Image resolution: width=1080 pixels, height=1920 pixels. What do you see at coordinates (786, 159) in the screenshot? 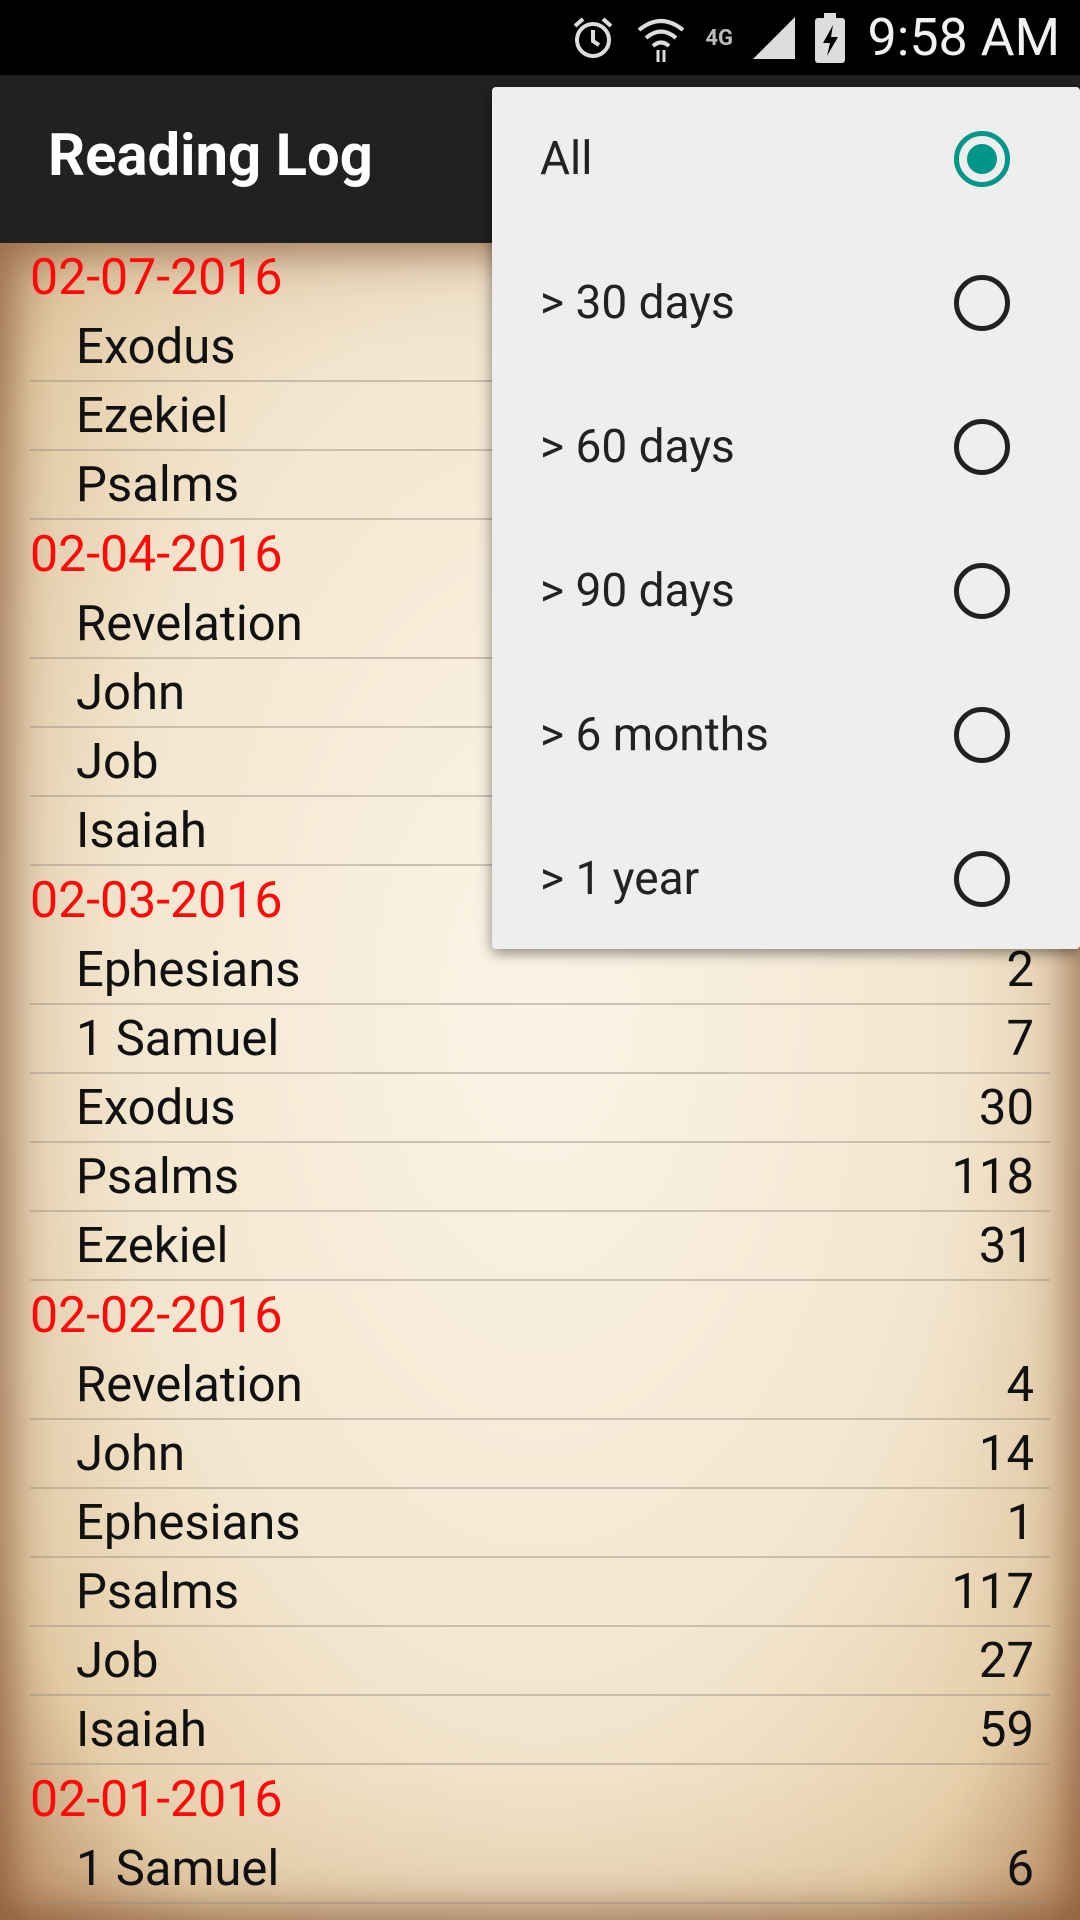
I see `filter-option: All` at bounding box center [786, 159].